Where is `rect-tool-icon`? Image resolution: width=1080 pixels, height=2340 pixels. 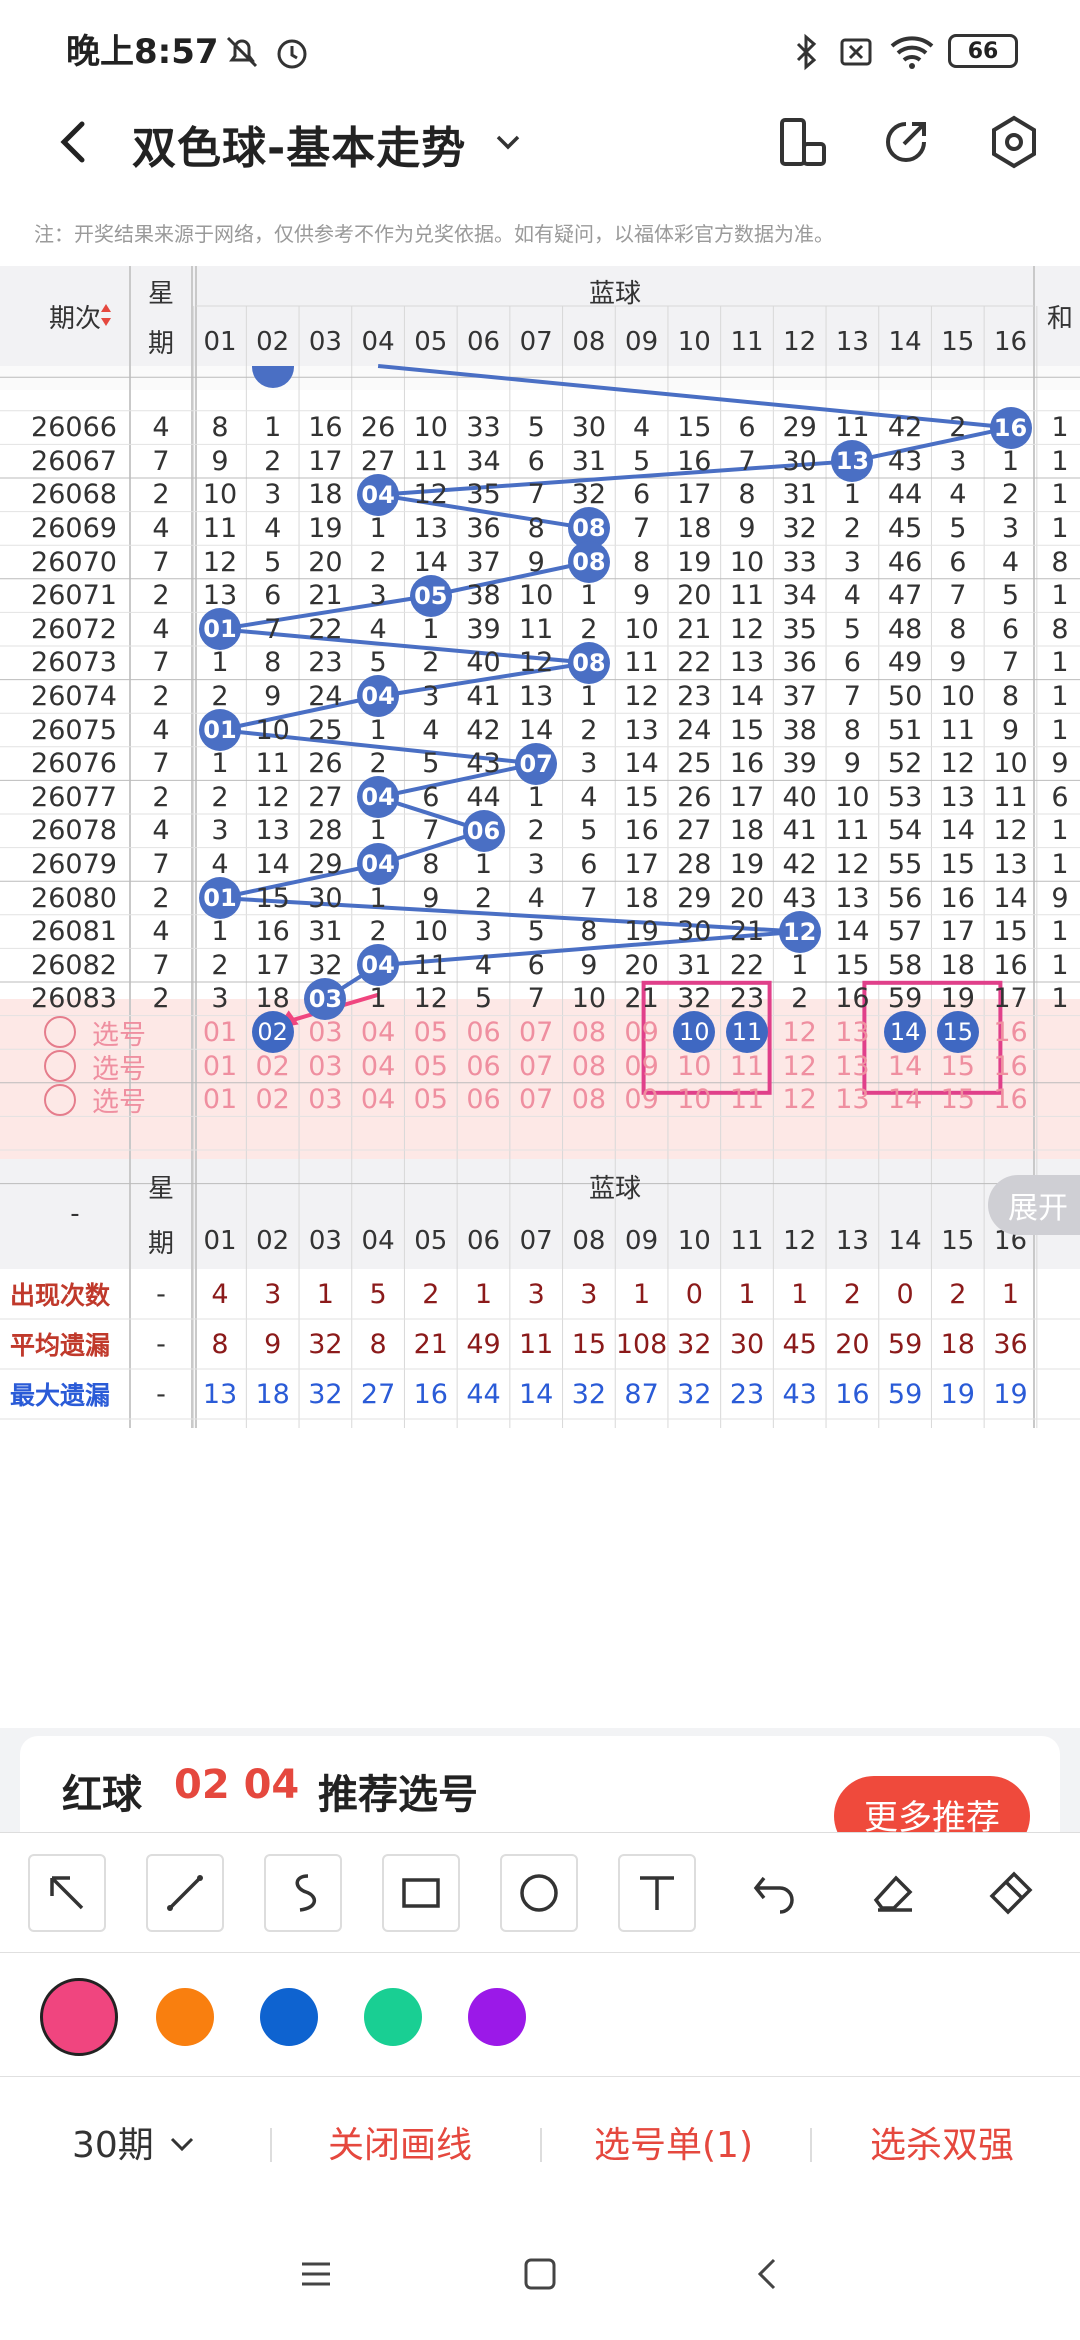
rect-tool-icon is located at coordinates (421, 1893).